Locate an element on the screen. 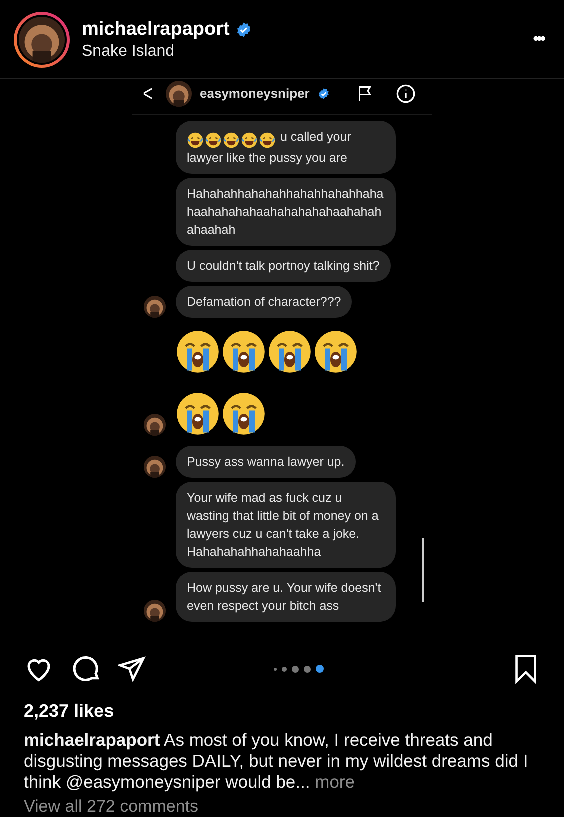 The image size is (564, 817). message-bubble: Your wife mad as fuck cuz u wasting that little bit of money on a lawyers cuz u can't take a joke. Hahahahahhahahaahha is located at coordinates (286, 525).